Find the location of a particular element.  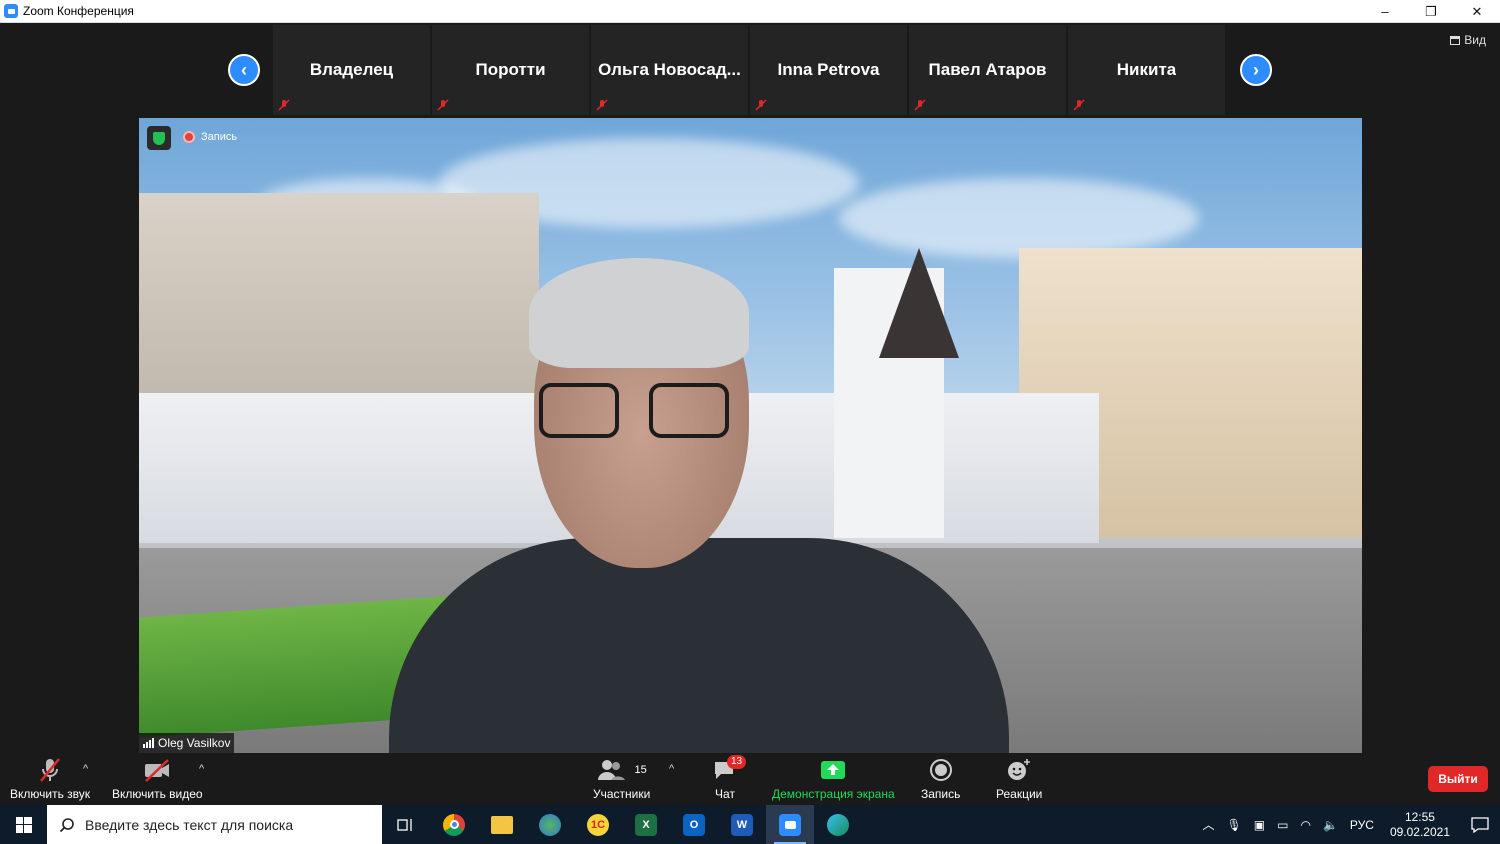

record-label: Запись is located at coordinates (941, 794).